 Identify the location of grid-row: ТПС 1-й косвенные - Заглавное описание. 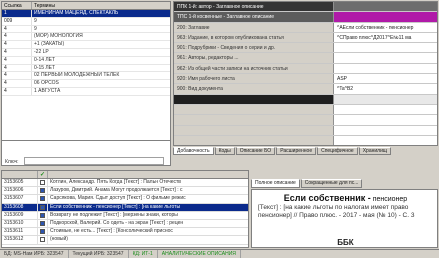
(305, 17).